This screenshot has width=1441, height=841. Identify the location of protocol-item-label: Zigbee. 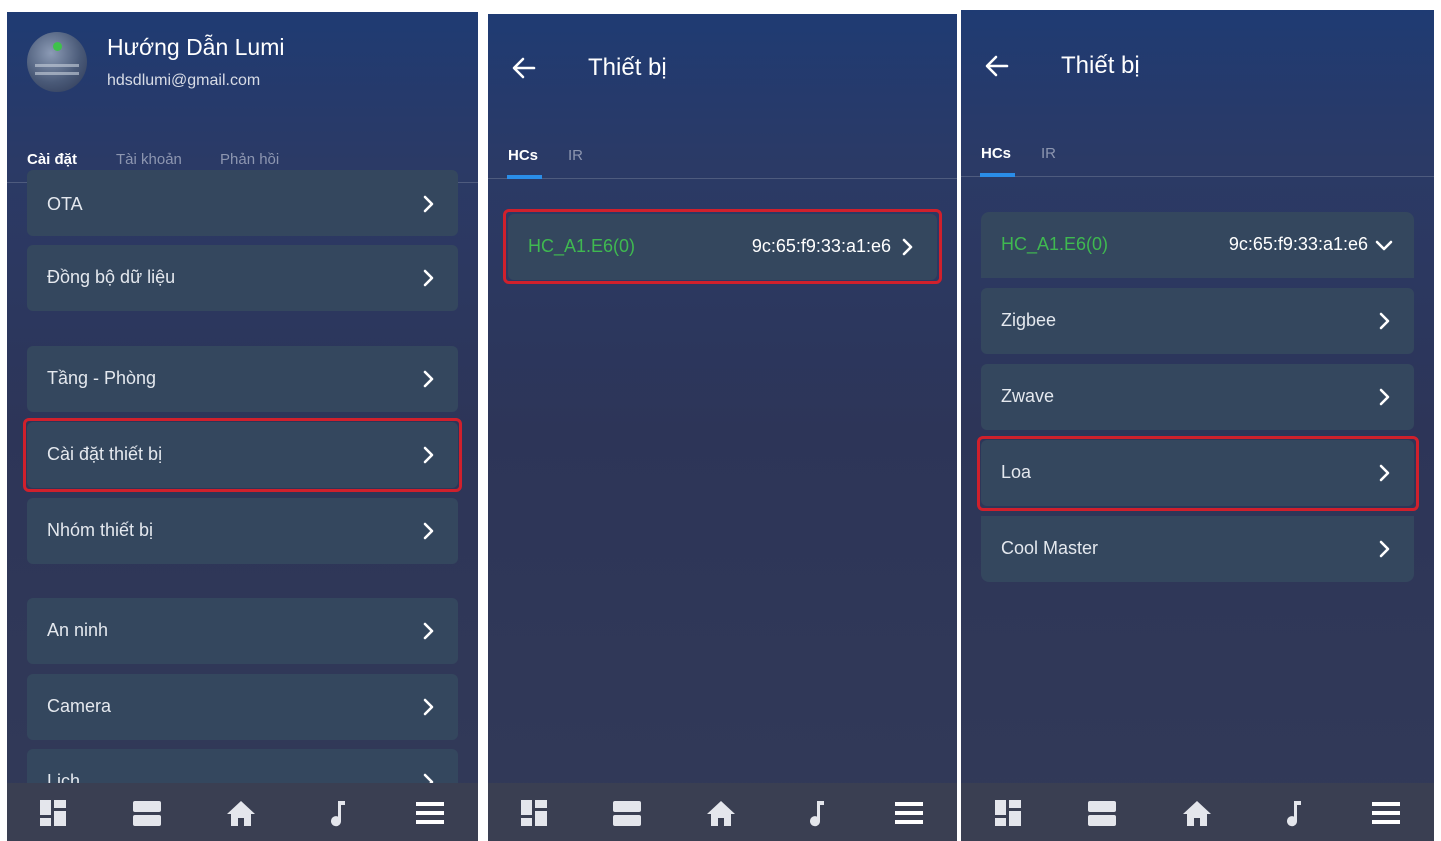
(1029, 320).